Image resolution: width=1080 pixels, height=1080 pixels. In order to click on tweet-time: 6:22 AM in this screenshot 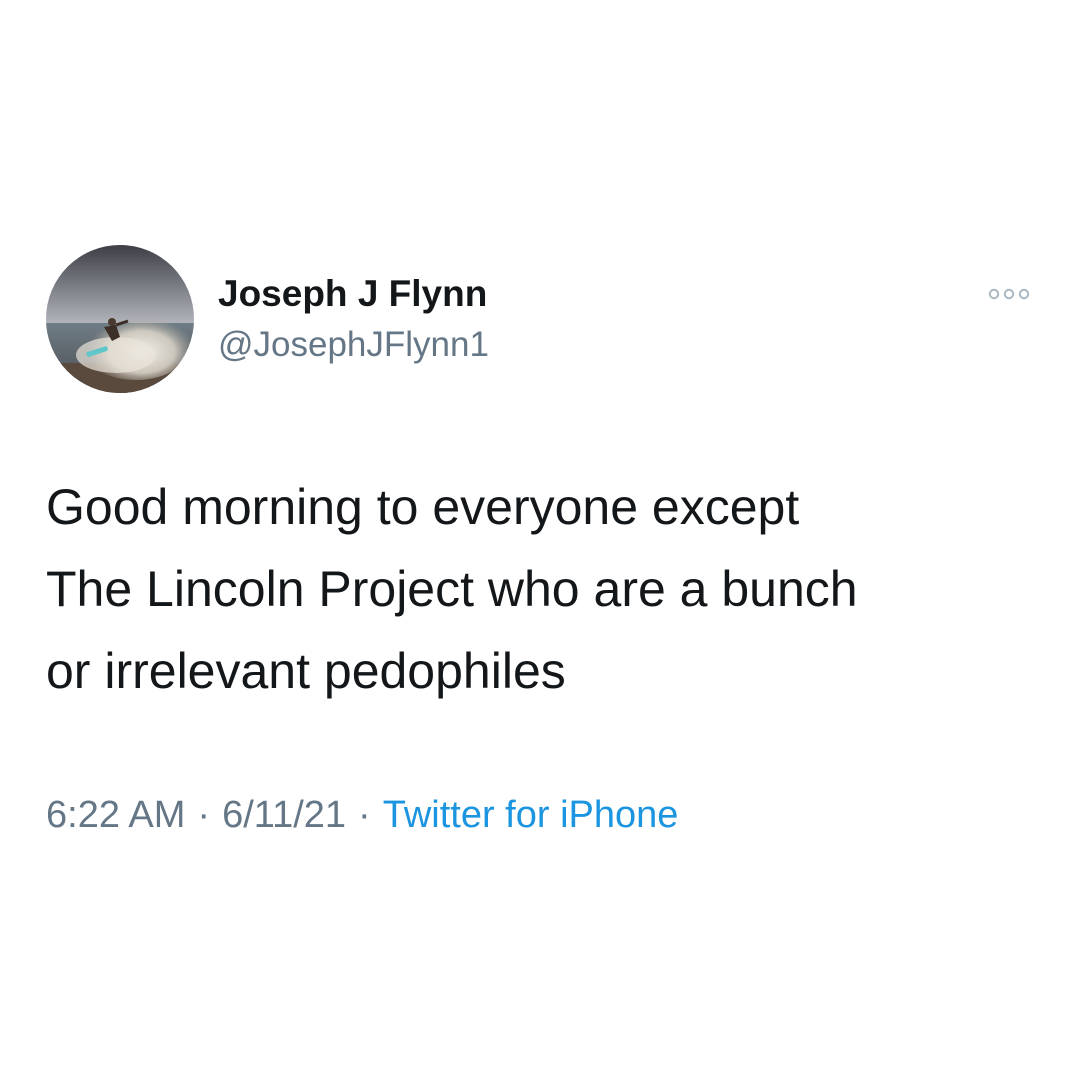, I will do `click(115, 815)`.